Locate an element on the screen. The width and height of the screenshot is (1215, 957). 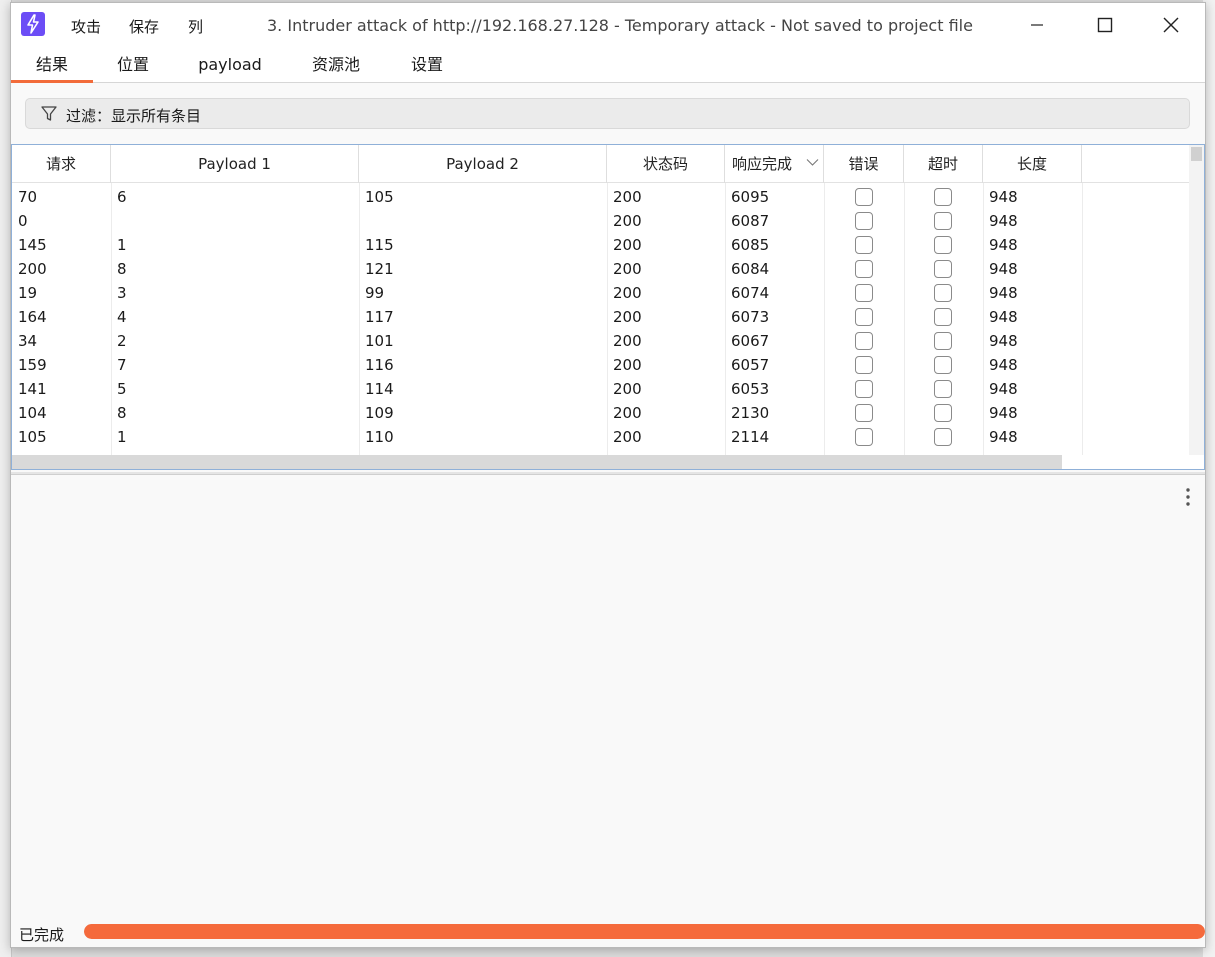
maximize-icon is located at coordinates (1105, 25).